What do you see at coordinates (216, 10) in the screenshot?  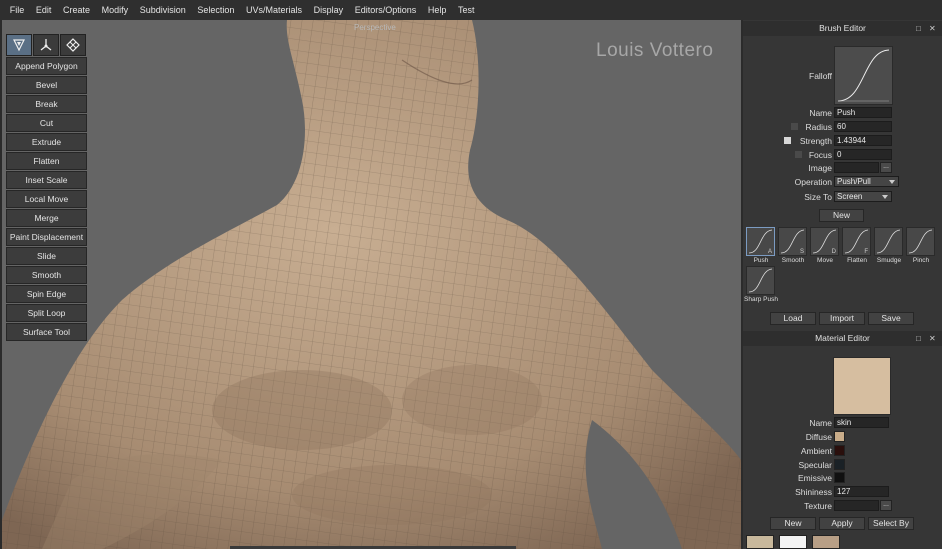 I see `menu-item-selection: Selection` at bounding box center [216, 10].